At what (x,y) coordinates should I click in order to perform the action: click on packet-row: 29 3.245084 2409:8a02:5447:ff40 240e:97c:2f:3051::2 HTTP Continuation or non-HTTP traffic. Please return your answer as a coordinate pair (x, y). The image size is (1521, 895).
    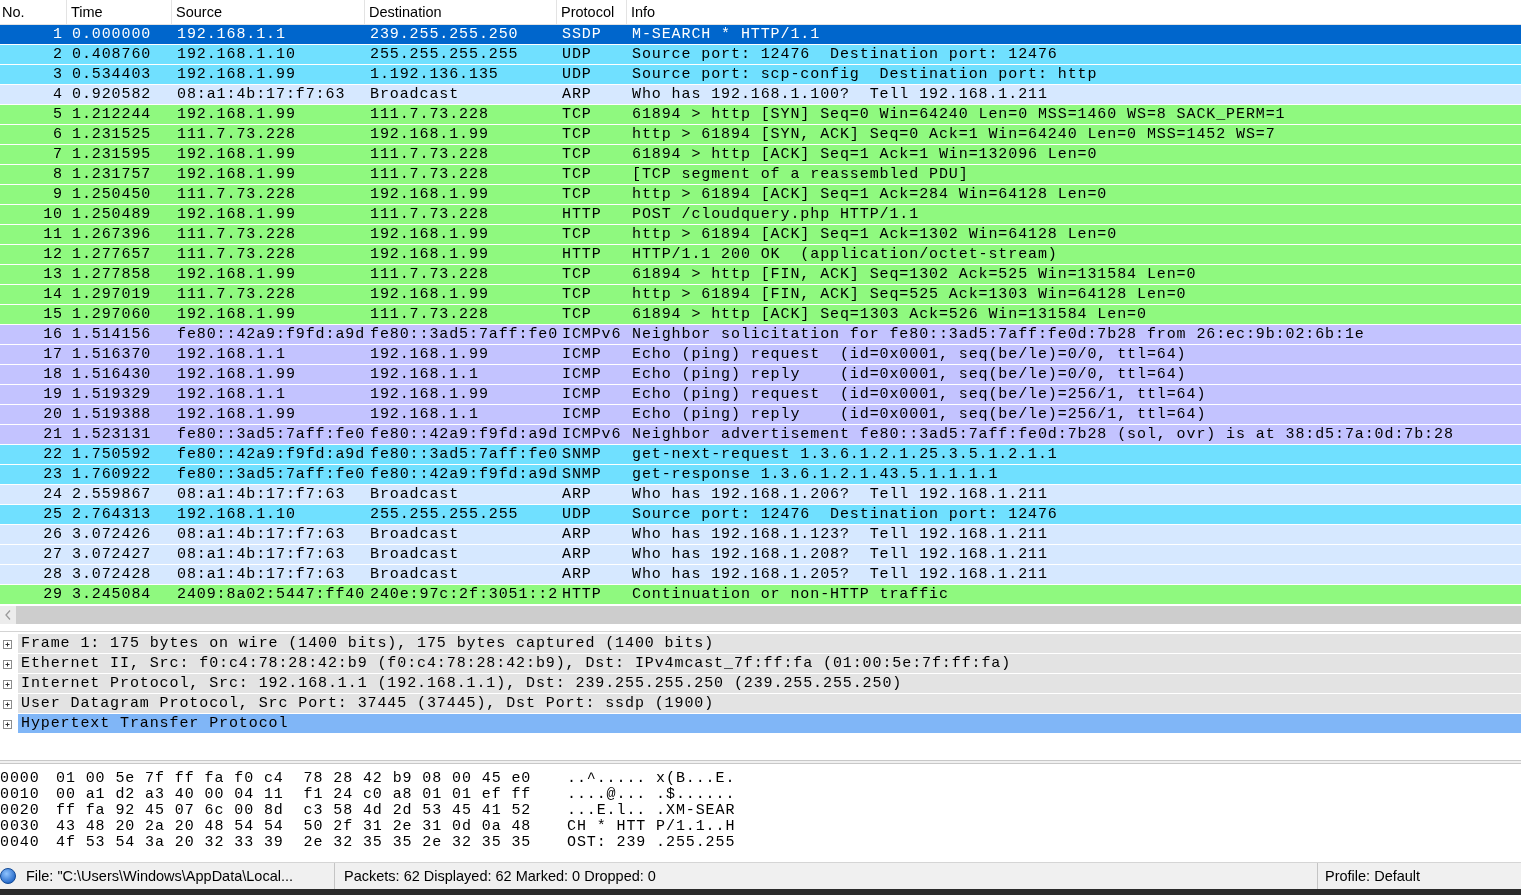
    Looking at the image, I should click on (760, 595).